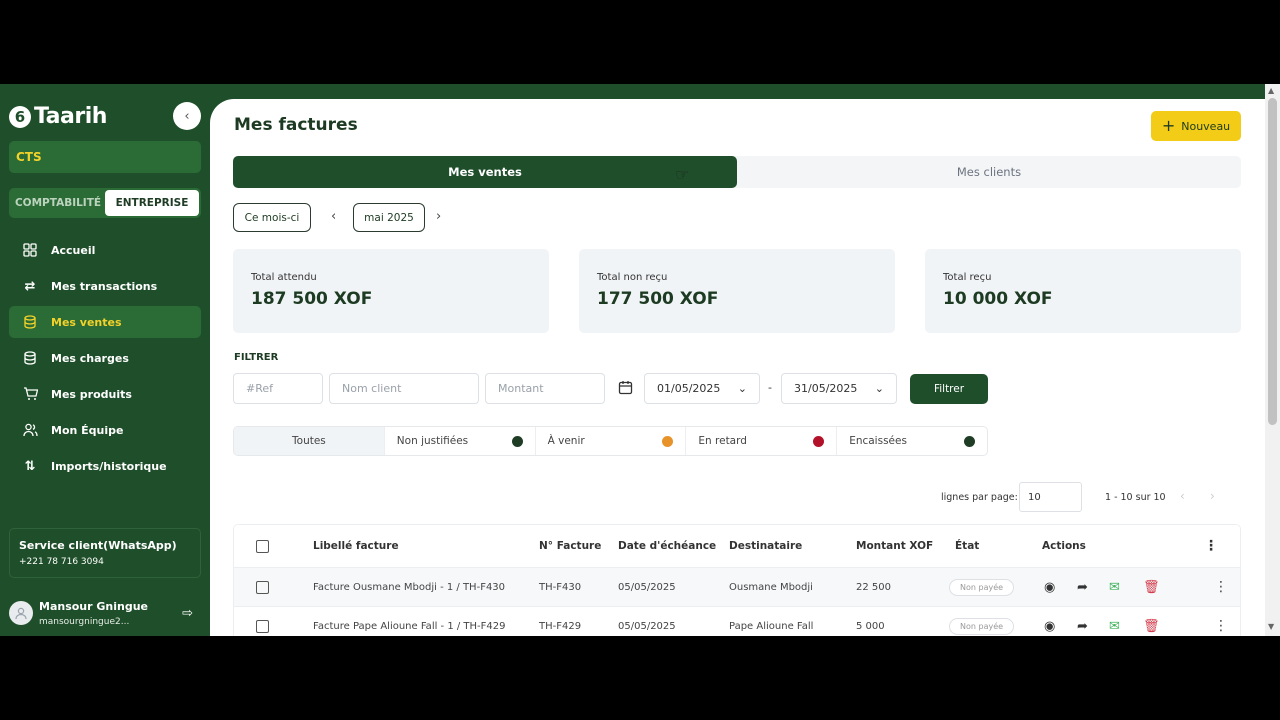 The image size is (1280, 720). Describe the element at coordinates (826, 388) in the screenshot. I see `date-to-value: 31/05/2025` at that location.